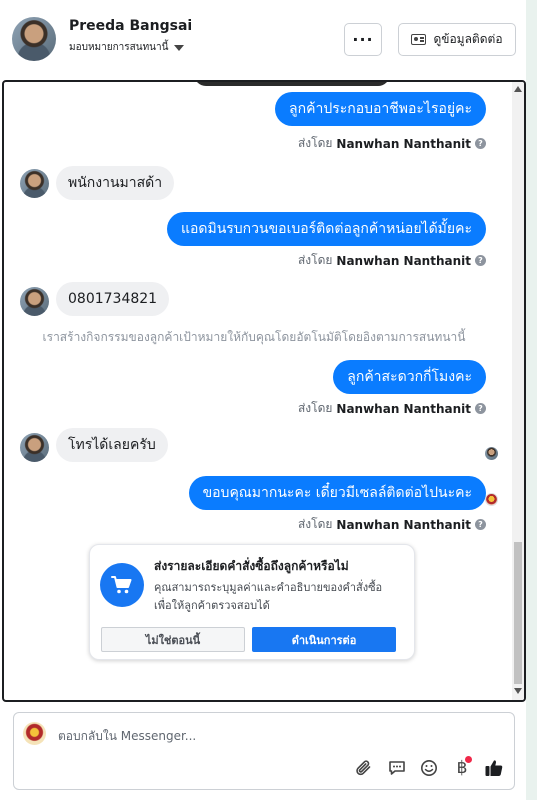 Image resolution: width=537 pixels, height=800 pixels. I want to click on paperclip-icon, so click(364, 768).